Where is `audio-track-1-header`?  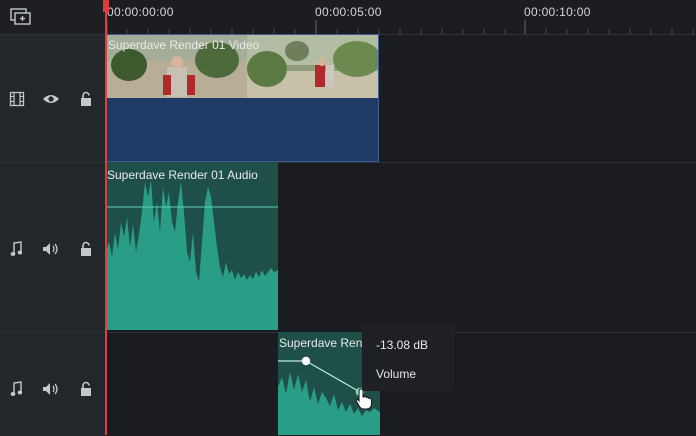 audio-track-1-header is located at coordinates (53, 247).